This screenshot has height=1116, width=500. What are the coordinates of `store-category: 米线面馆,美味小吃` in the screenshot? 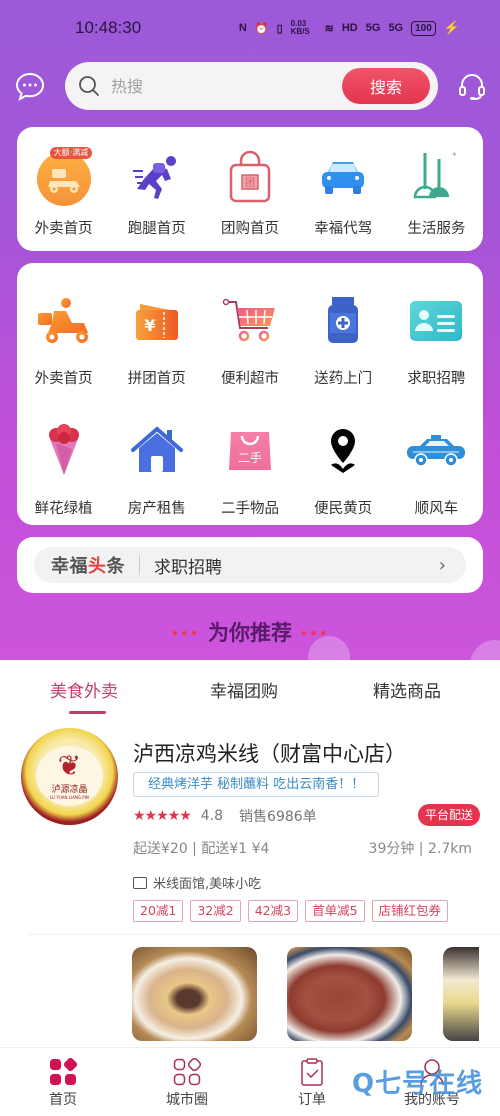 It's located at (197, 882).